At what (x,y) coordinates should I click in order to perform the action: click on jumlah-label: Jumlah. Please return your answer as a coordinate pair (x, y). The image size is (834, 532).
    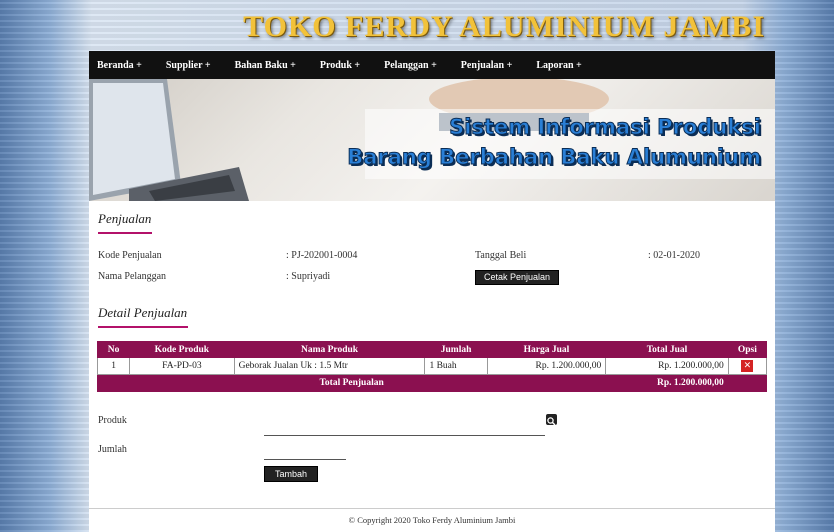
    Looking at the image, I should click on (112, 449).